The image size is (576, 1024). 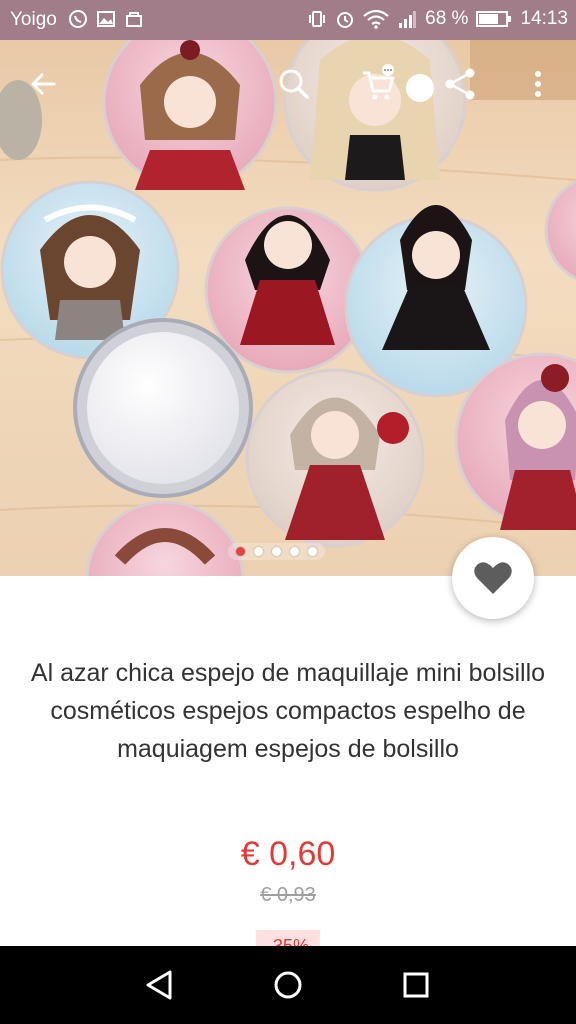 I want to click on back-triangle-icon, so click(x=160, y=985).